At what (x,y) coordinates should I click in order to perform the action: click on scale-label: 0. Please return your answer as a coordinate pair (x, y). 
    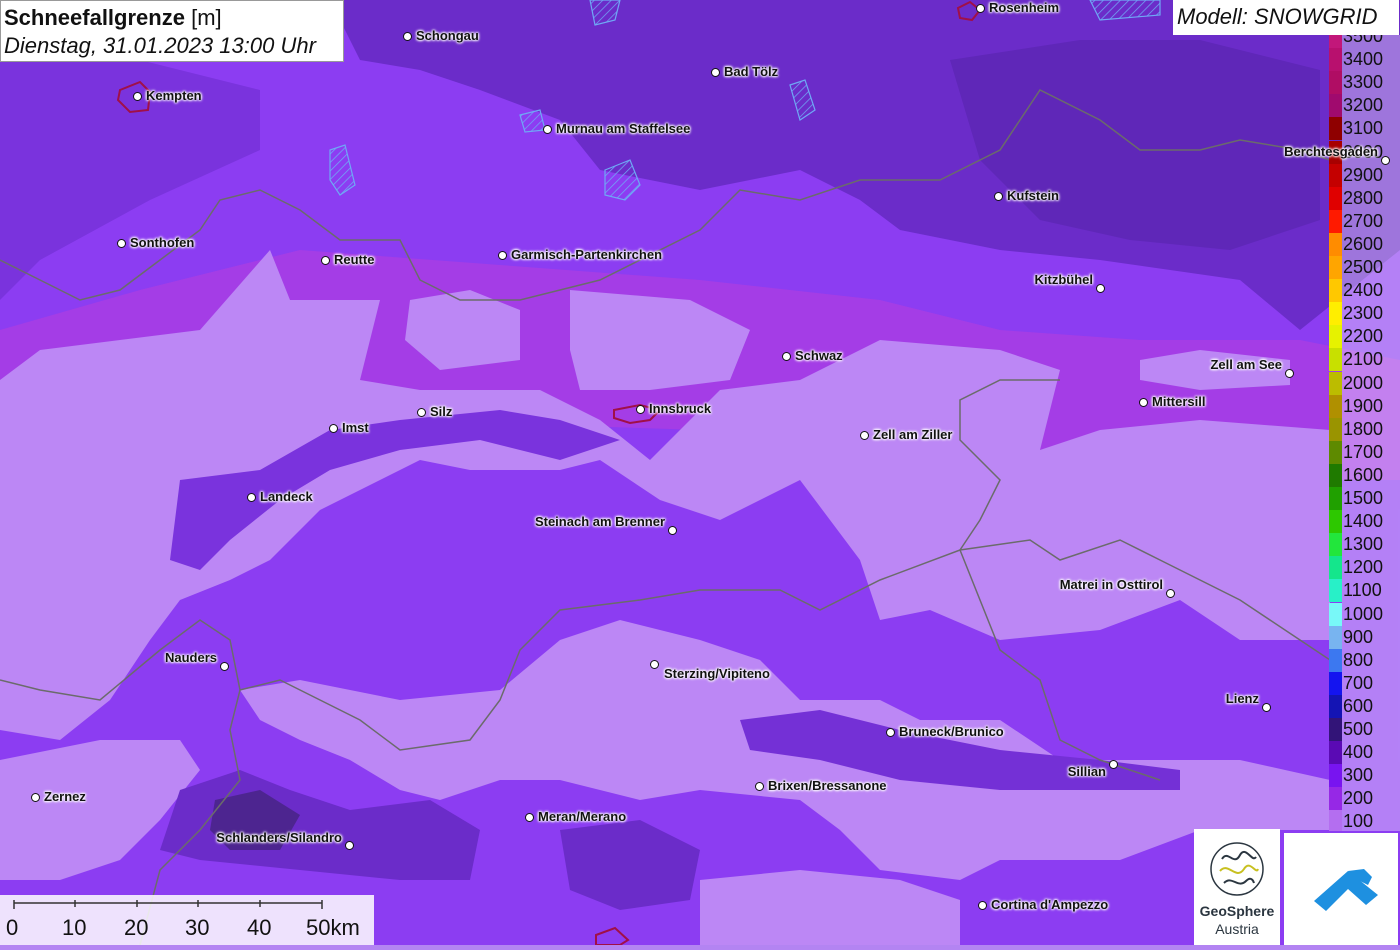
    Looking at the image, I should click on (12, 927).